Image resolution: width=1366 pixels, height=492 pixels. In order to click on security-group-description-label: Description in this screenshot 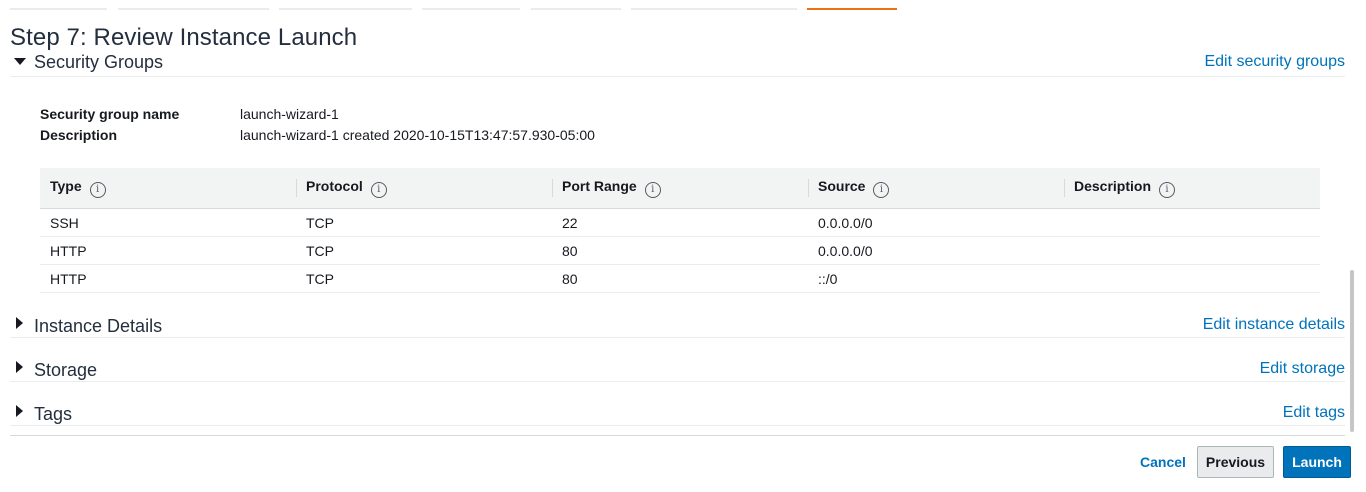, I will do `click(79, 135)`.